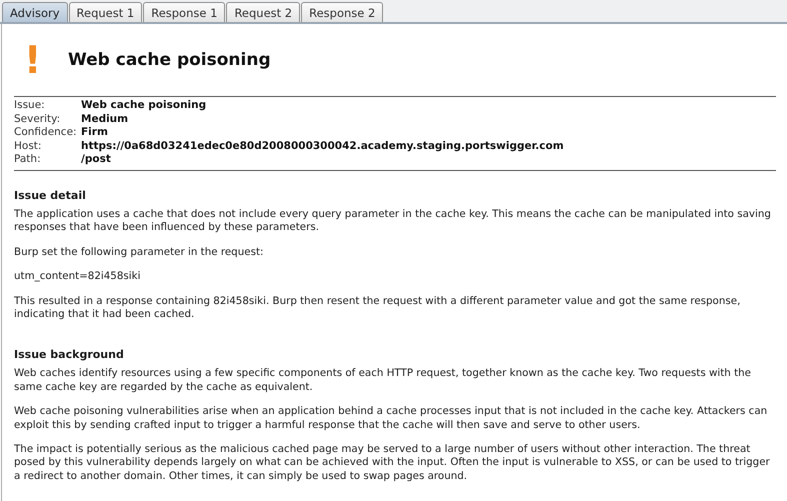  What do you see at coordinates (35, 12) in the screenshot?
I see `tab: Advisory` at bounding box center [35, 12].